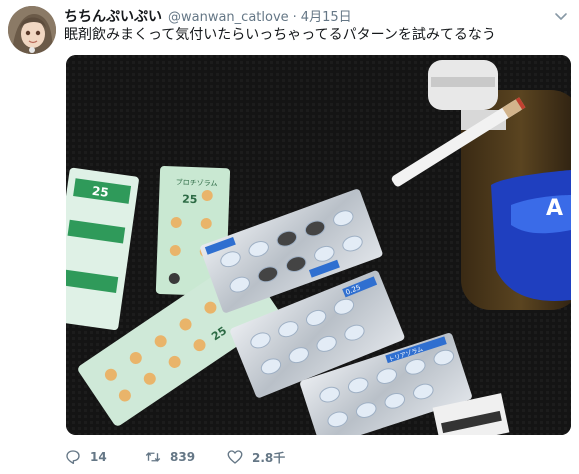  I want to click on display-name: ちちんぷいぷい, so click(113, 16).